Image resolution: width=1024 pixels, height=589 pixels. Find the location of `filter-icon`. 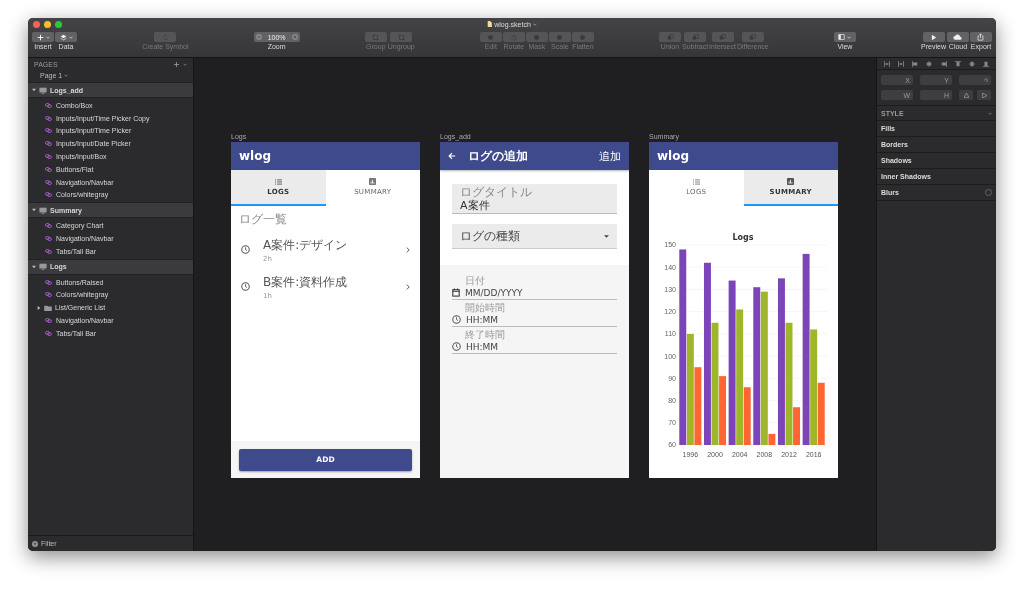

filter-icon is located at coordinates (35, 543).